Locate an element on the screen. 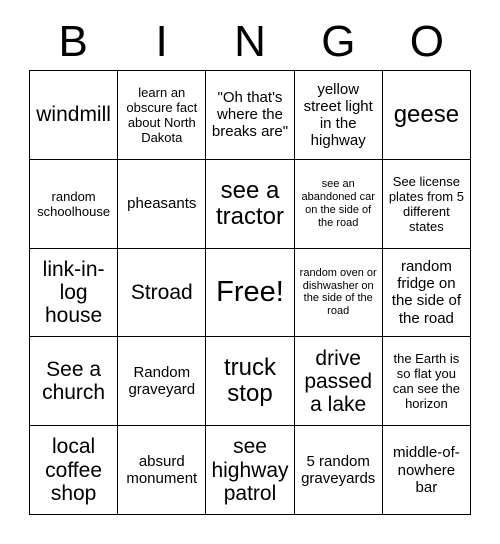 The image size is (500, 544). bingo-cell-r5-c5: middle-of-nowhere bar is located at coordinates (426, 470).